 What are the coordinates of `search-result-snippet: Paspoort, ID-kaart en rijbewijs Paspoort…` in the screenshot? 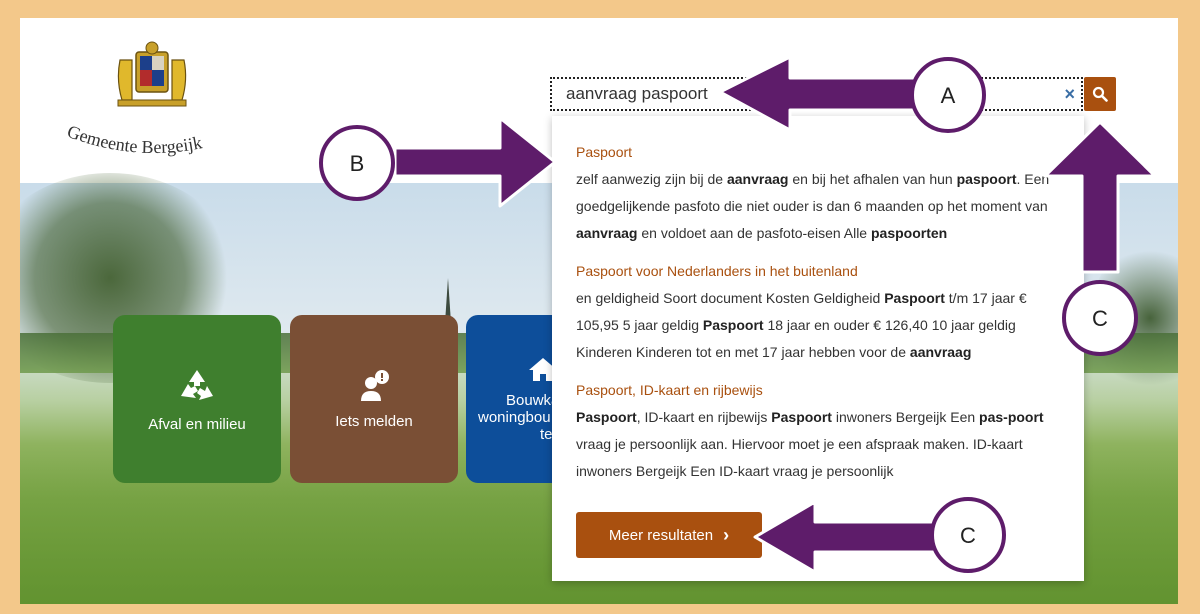 It's located at (810, 444).